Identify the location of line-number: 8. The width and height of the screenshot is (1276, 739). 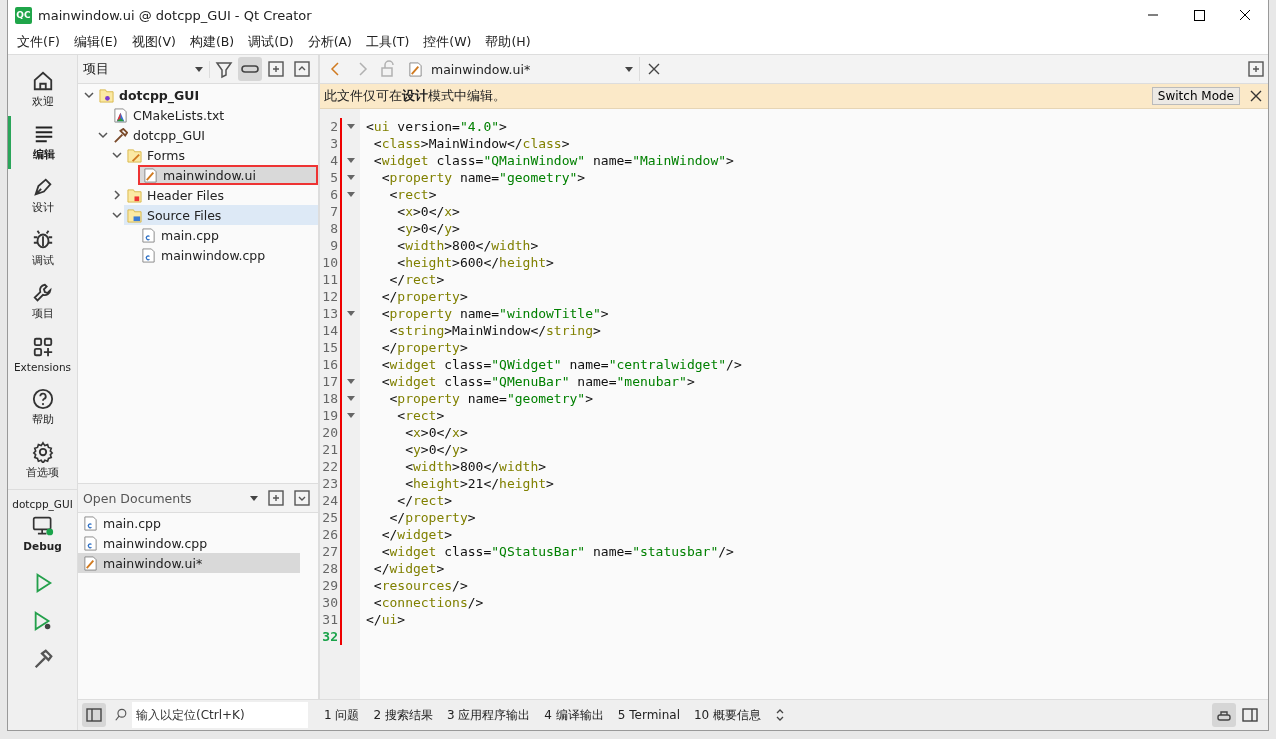
(333, 228).